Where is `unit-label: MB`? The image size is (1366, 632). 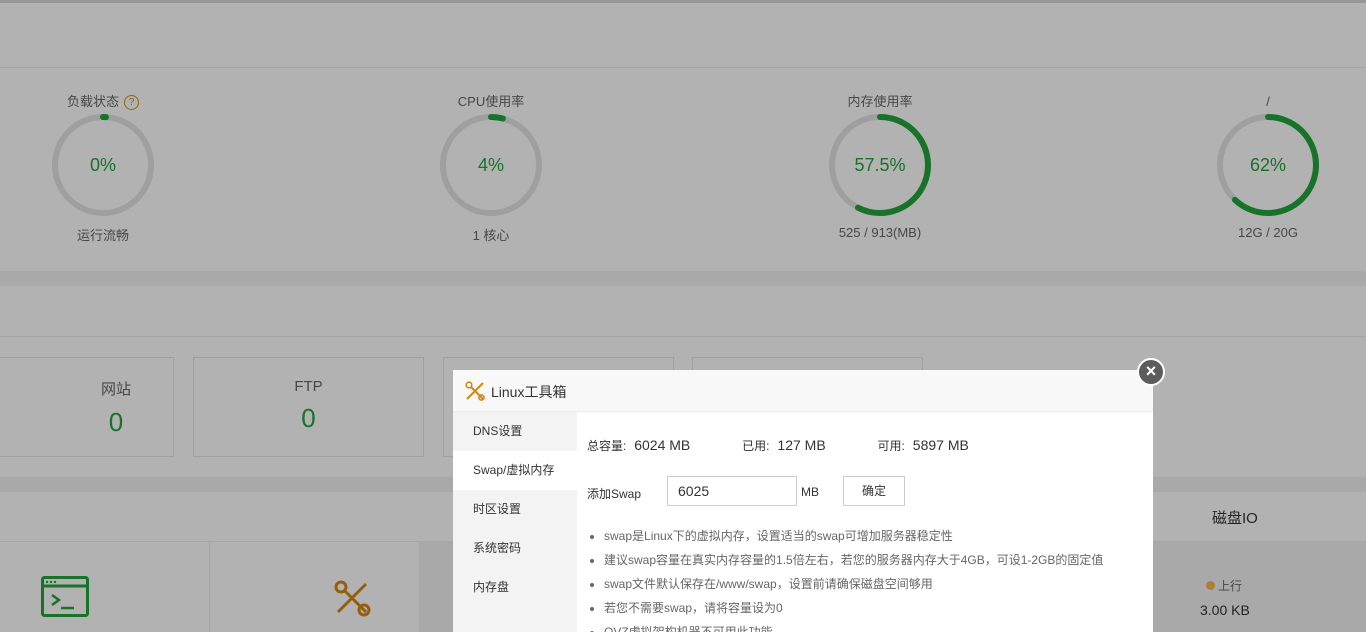
unit-label: MB is located at coordinates (810, 492).